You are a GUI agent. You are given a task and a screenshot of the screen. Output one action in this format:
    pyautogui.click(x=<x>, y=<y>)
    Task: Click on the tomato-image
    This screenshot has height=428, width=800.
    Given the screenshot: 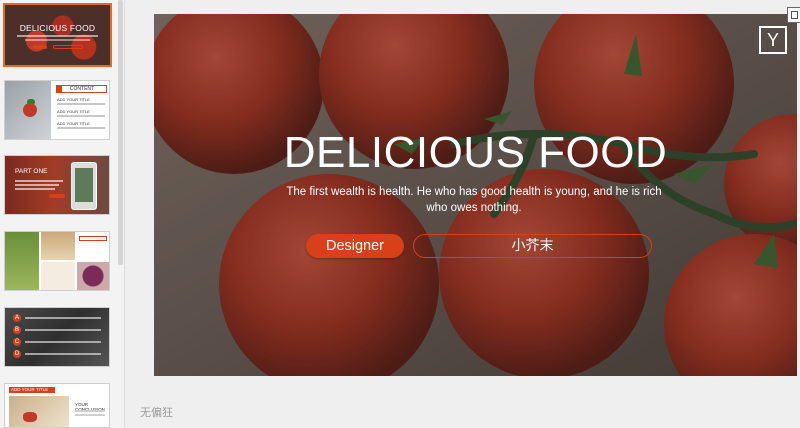 What is the action you would take?
    pyautogui.click(x=30, y=110)
    